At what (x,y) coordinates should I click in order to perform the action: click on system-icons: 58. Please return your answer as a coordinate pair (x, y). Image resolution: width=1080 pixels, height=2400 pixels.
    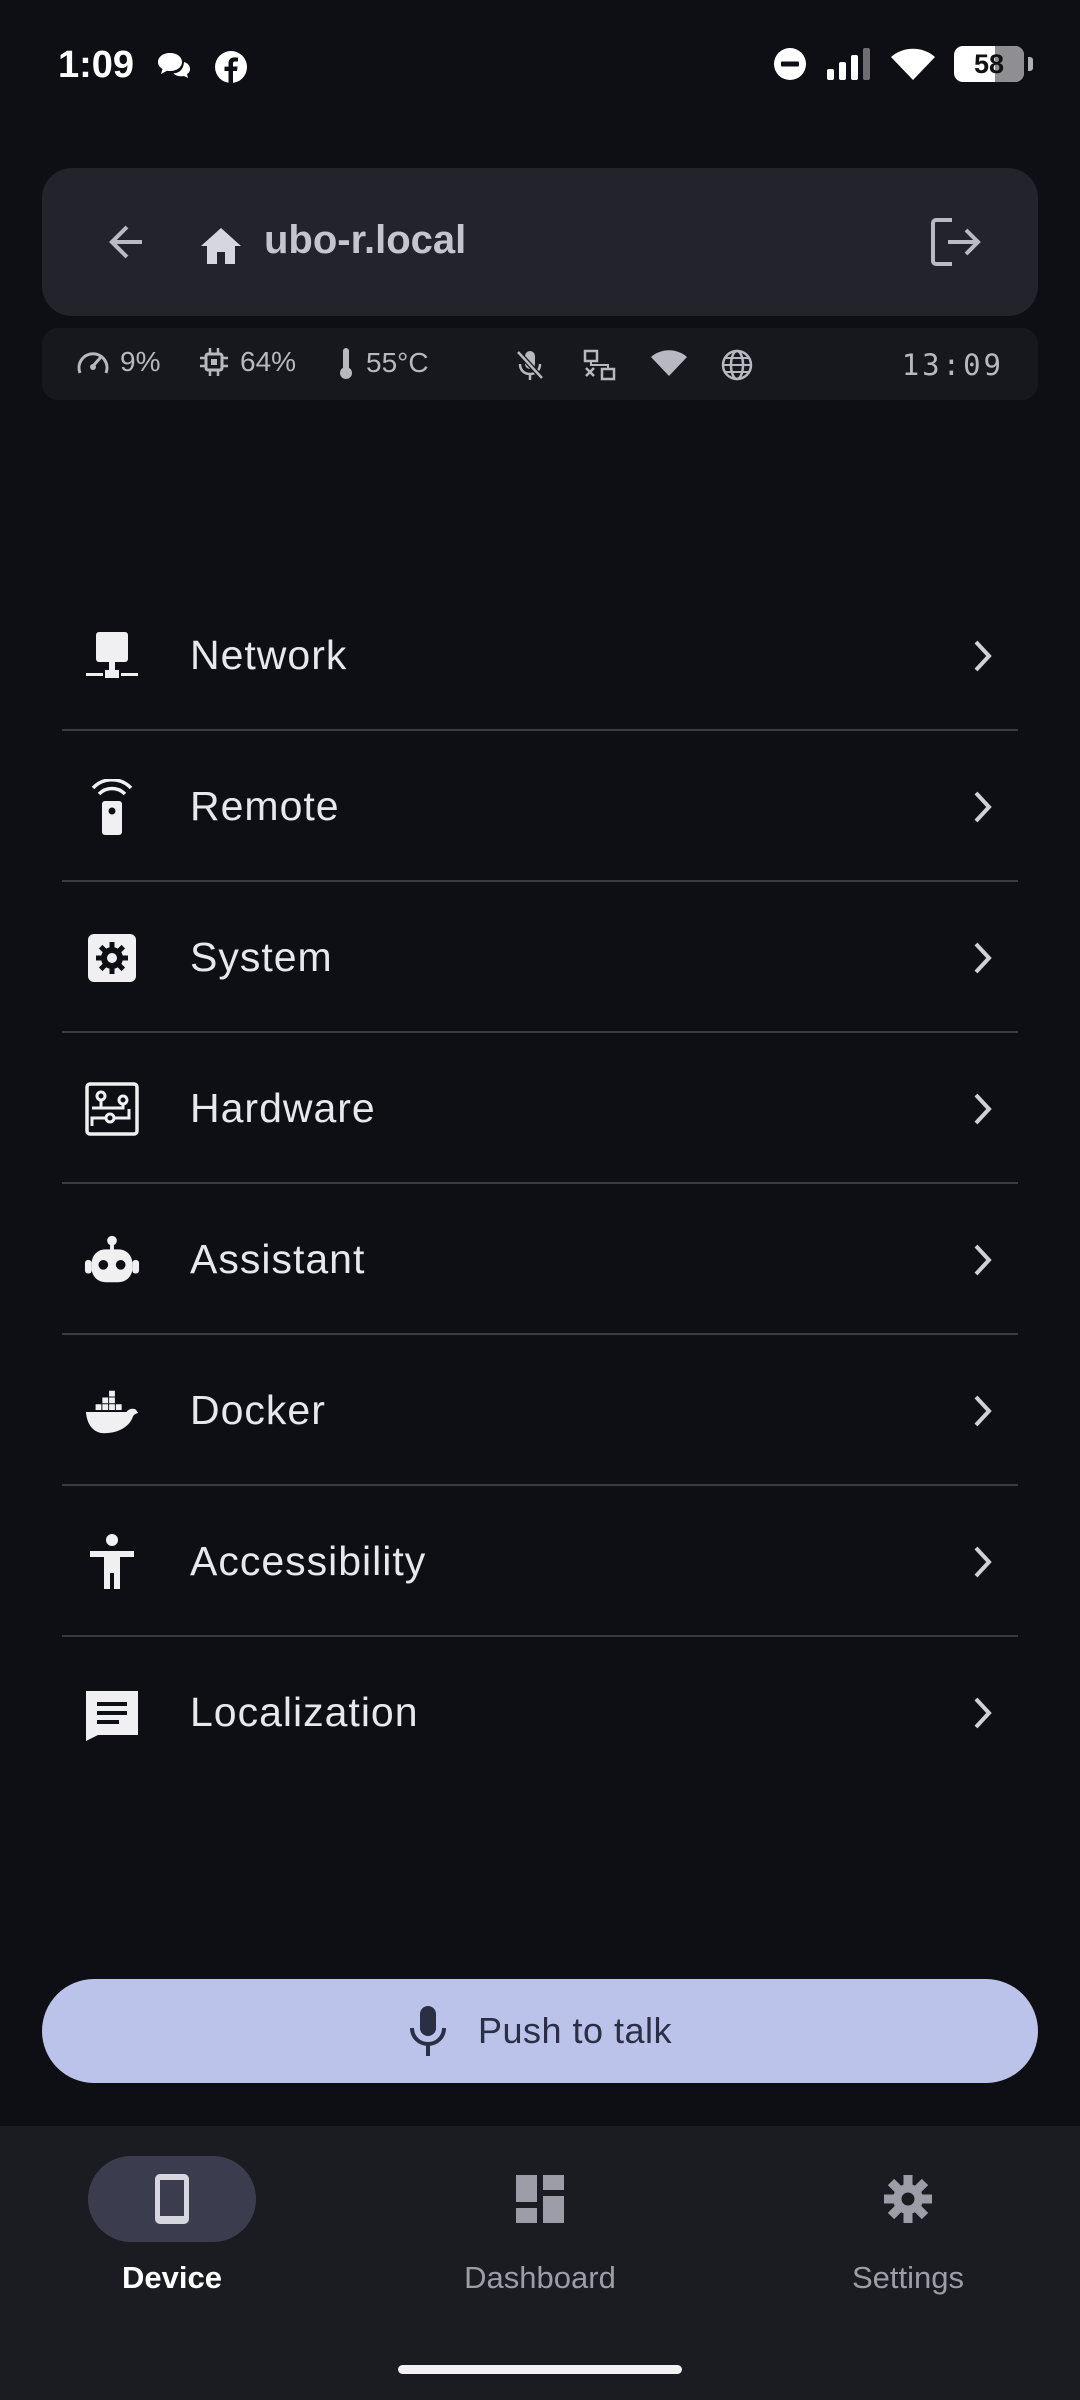
    Looking at the image, I should click on (902, 64).